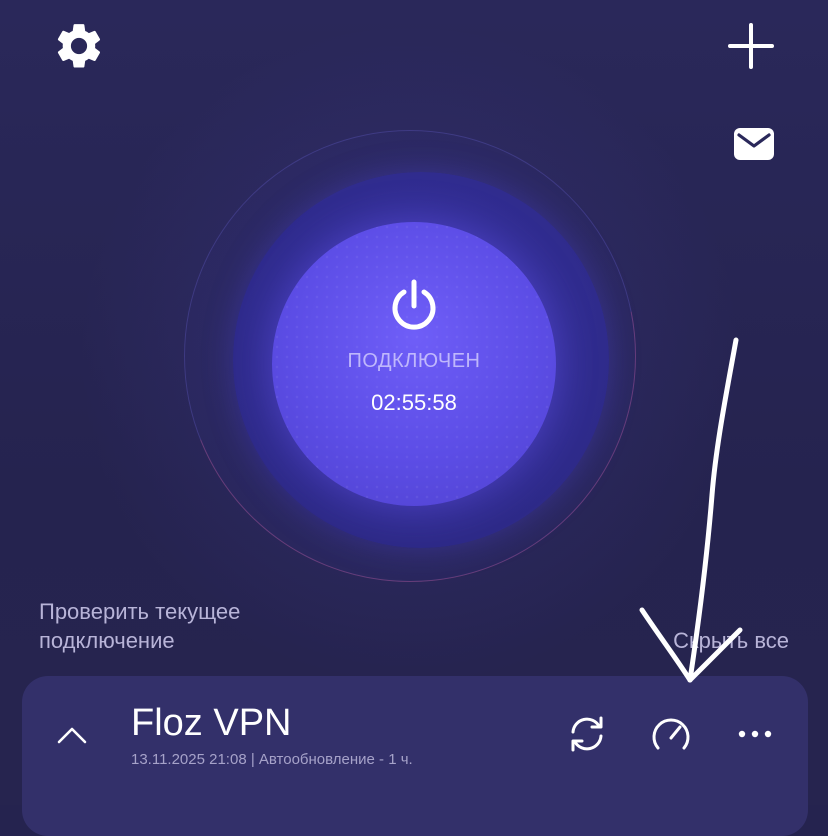 Image resolution: width=828 pixels, height=836 pixels. I want to click on settings-button, so click(79, 46).